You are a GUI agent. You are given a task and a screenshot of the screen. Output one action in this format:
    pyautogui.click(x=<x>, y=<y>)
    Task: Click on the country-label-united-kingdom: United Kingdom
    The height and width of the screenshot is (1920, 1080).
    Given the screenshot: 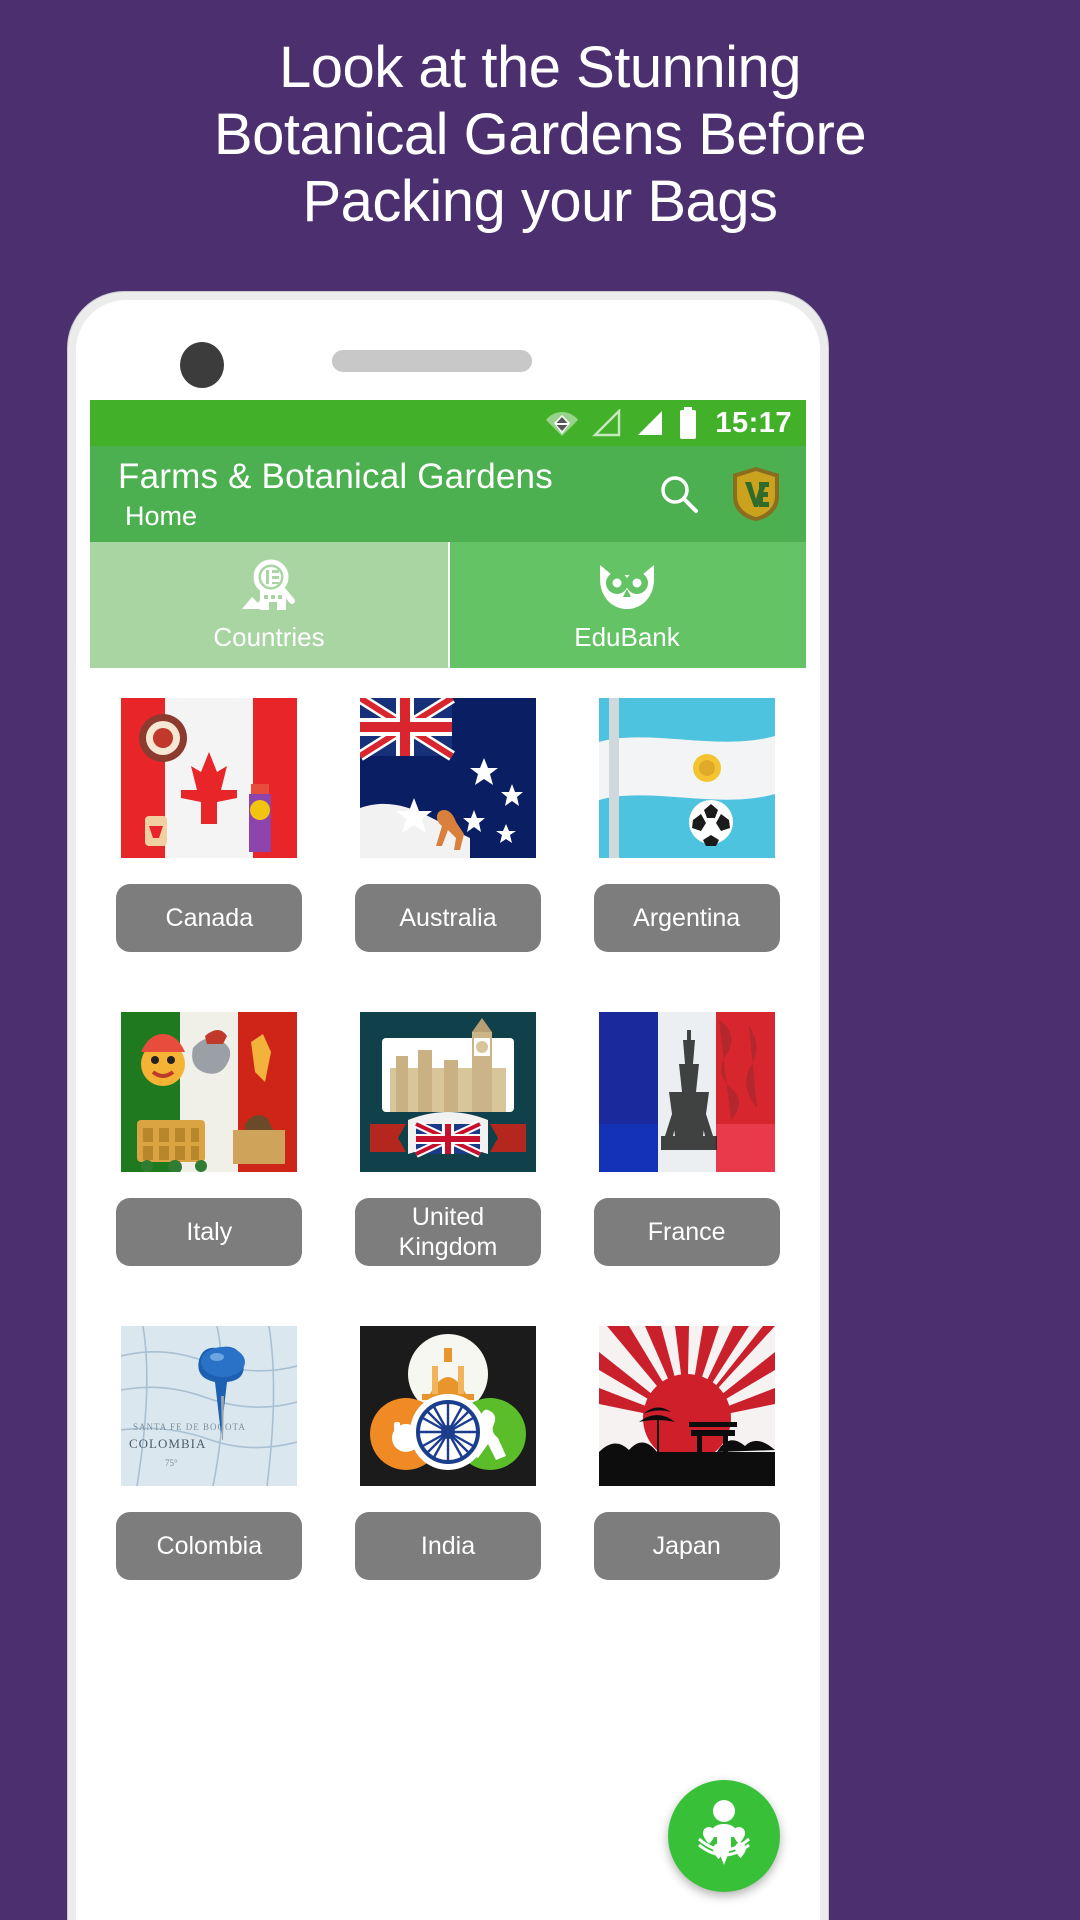 What is the action you would take?
    pyautogui.click(x=448, y=1232)
    